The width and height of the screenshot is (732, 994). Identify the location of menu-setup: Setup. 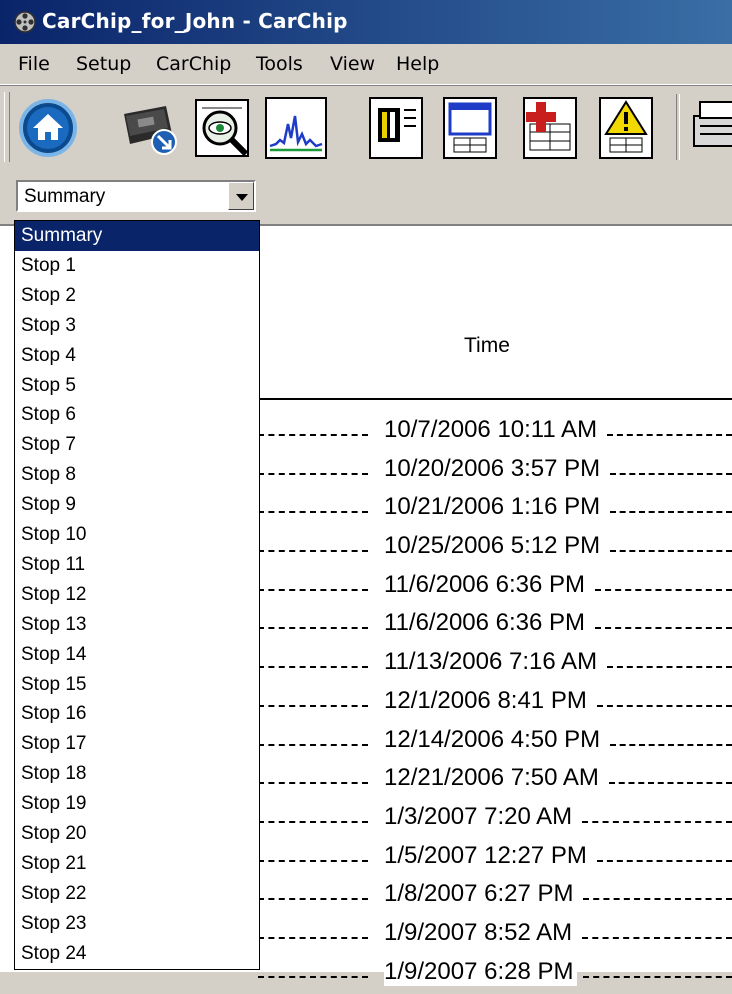
(103, 64).